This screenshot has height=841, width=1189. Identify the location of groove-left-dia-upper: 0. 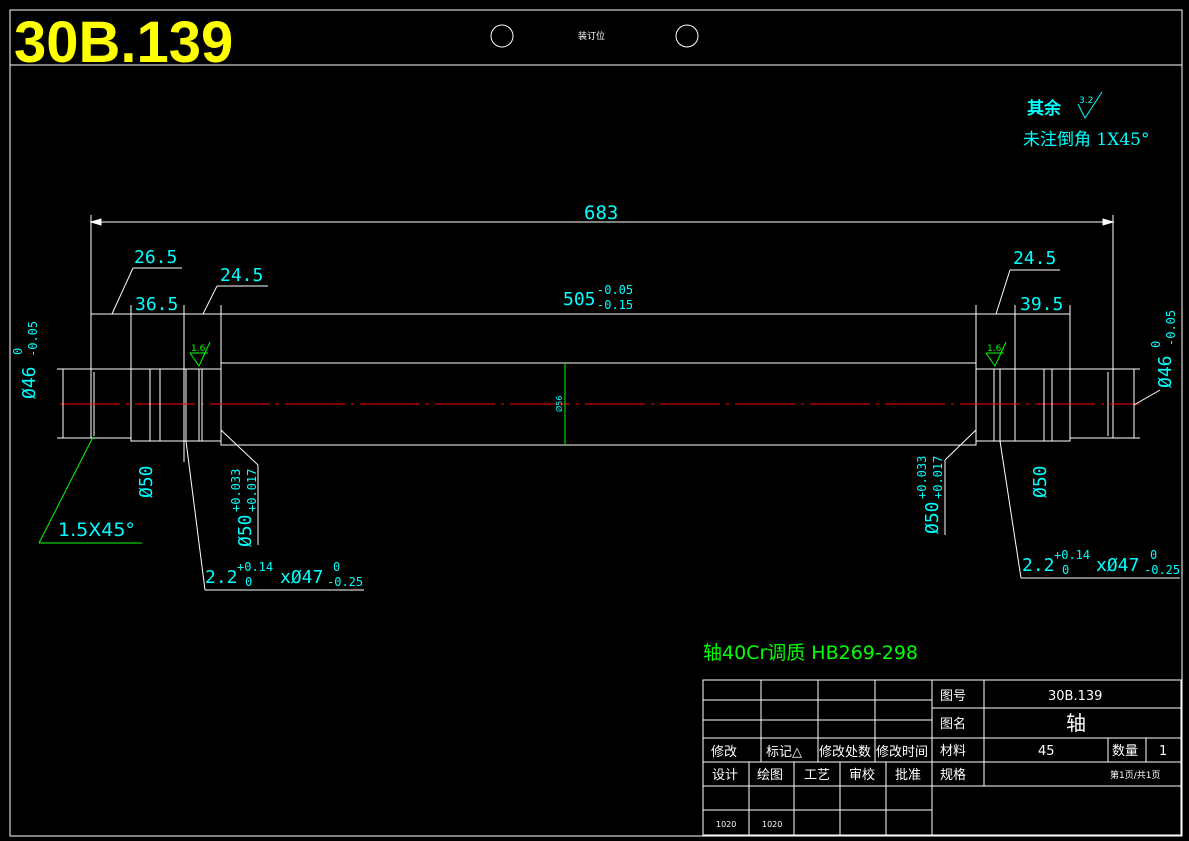
(336, 567).